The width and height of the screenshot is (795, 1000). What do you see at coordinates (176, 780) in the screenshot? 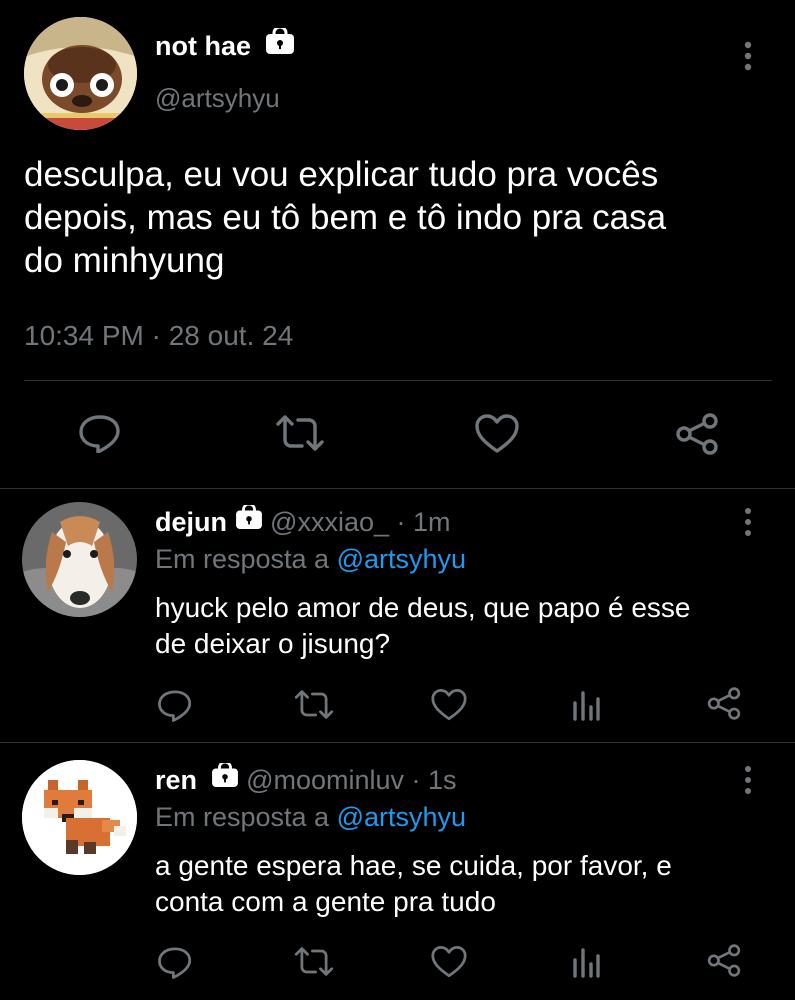
I see `reply-author-name: ren` at bounding box center [176, 780].